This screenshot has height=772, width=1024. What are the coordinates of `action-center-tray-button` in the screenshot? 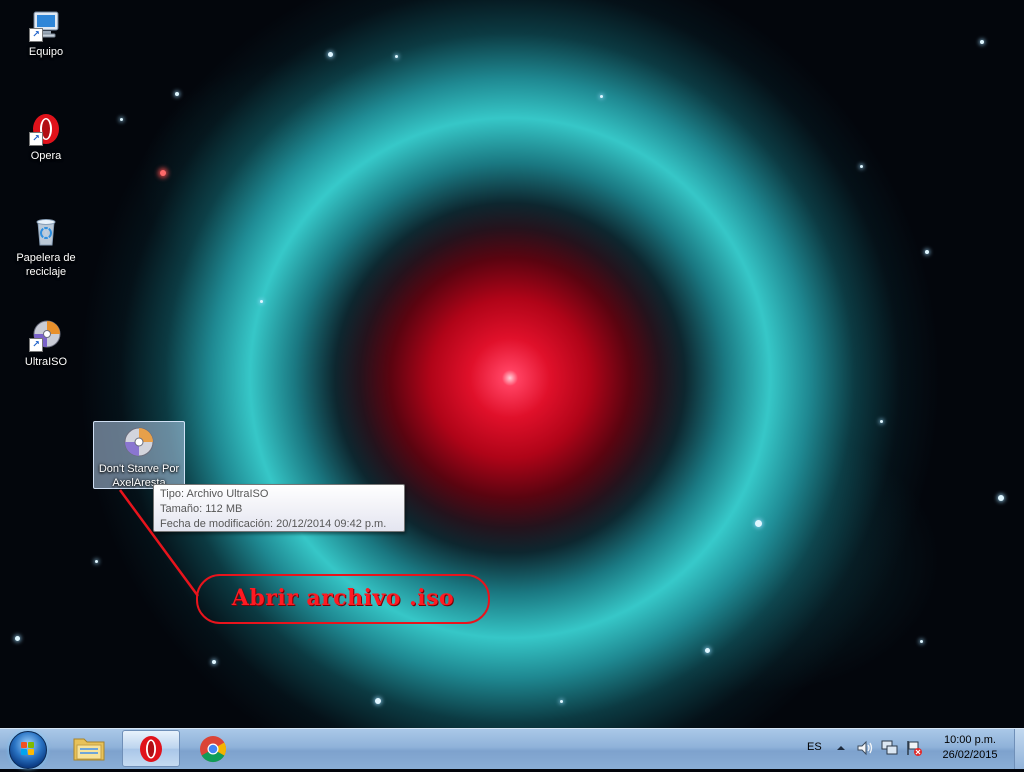 It's located at (914, 748).